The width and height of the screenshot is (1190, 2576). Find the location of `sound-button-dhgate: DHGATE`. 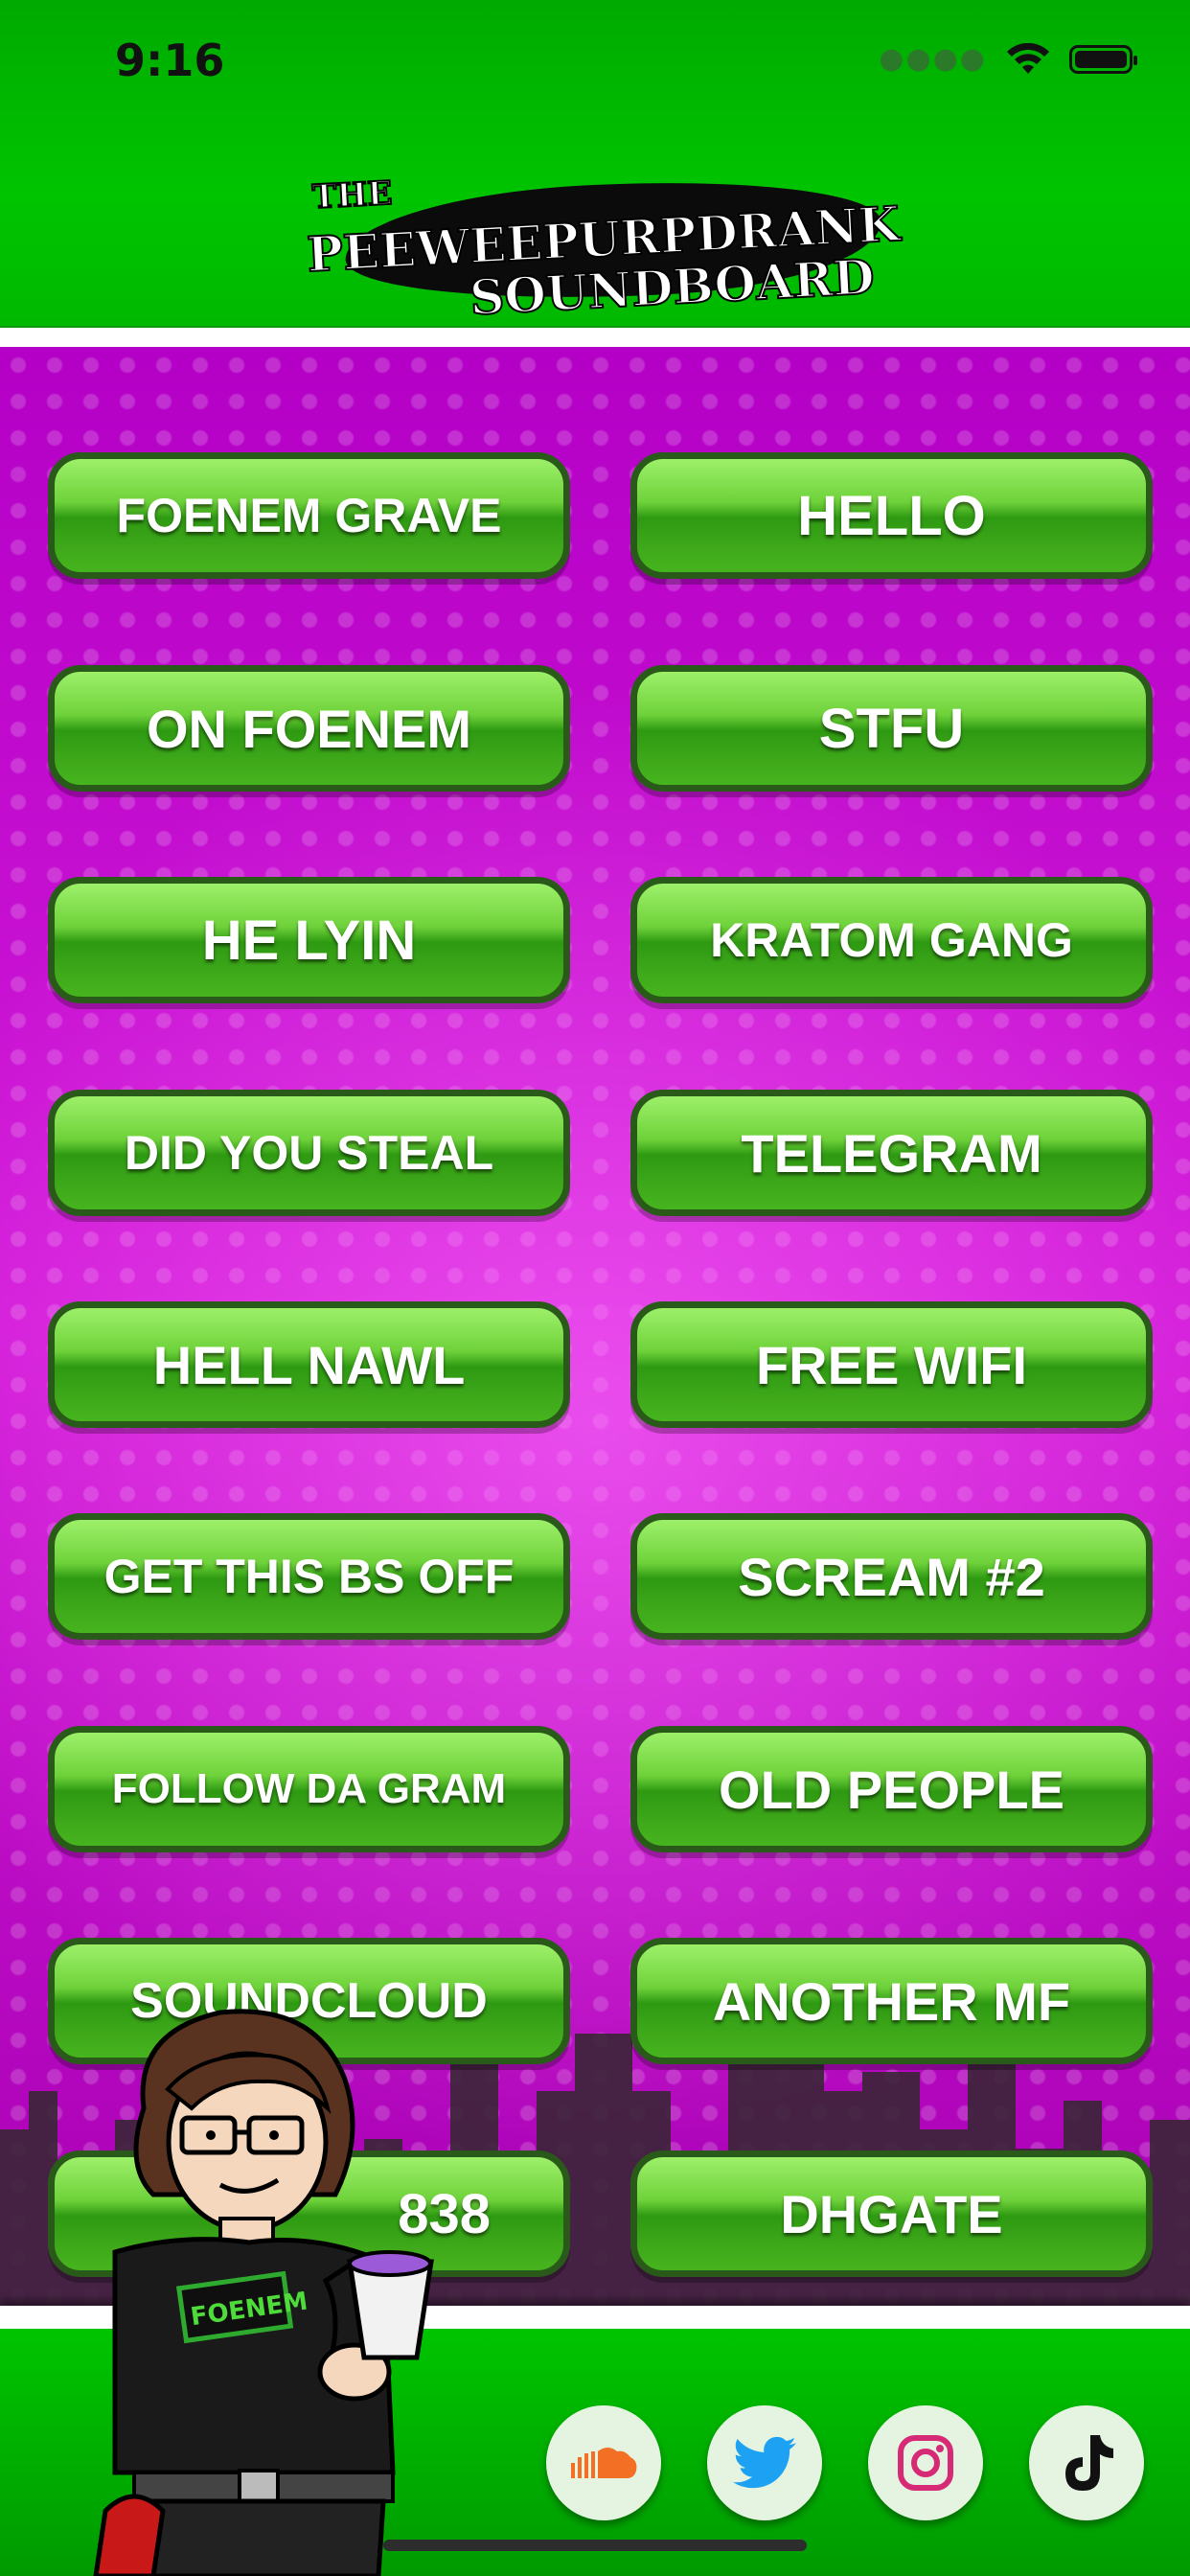

sound-button-dhgate: DHGATE is located at coordinates (891, 2213).